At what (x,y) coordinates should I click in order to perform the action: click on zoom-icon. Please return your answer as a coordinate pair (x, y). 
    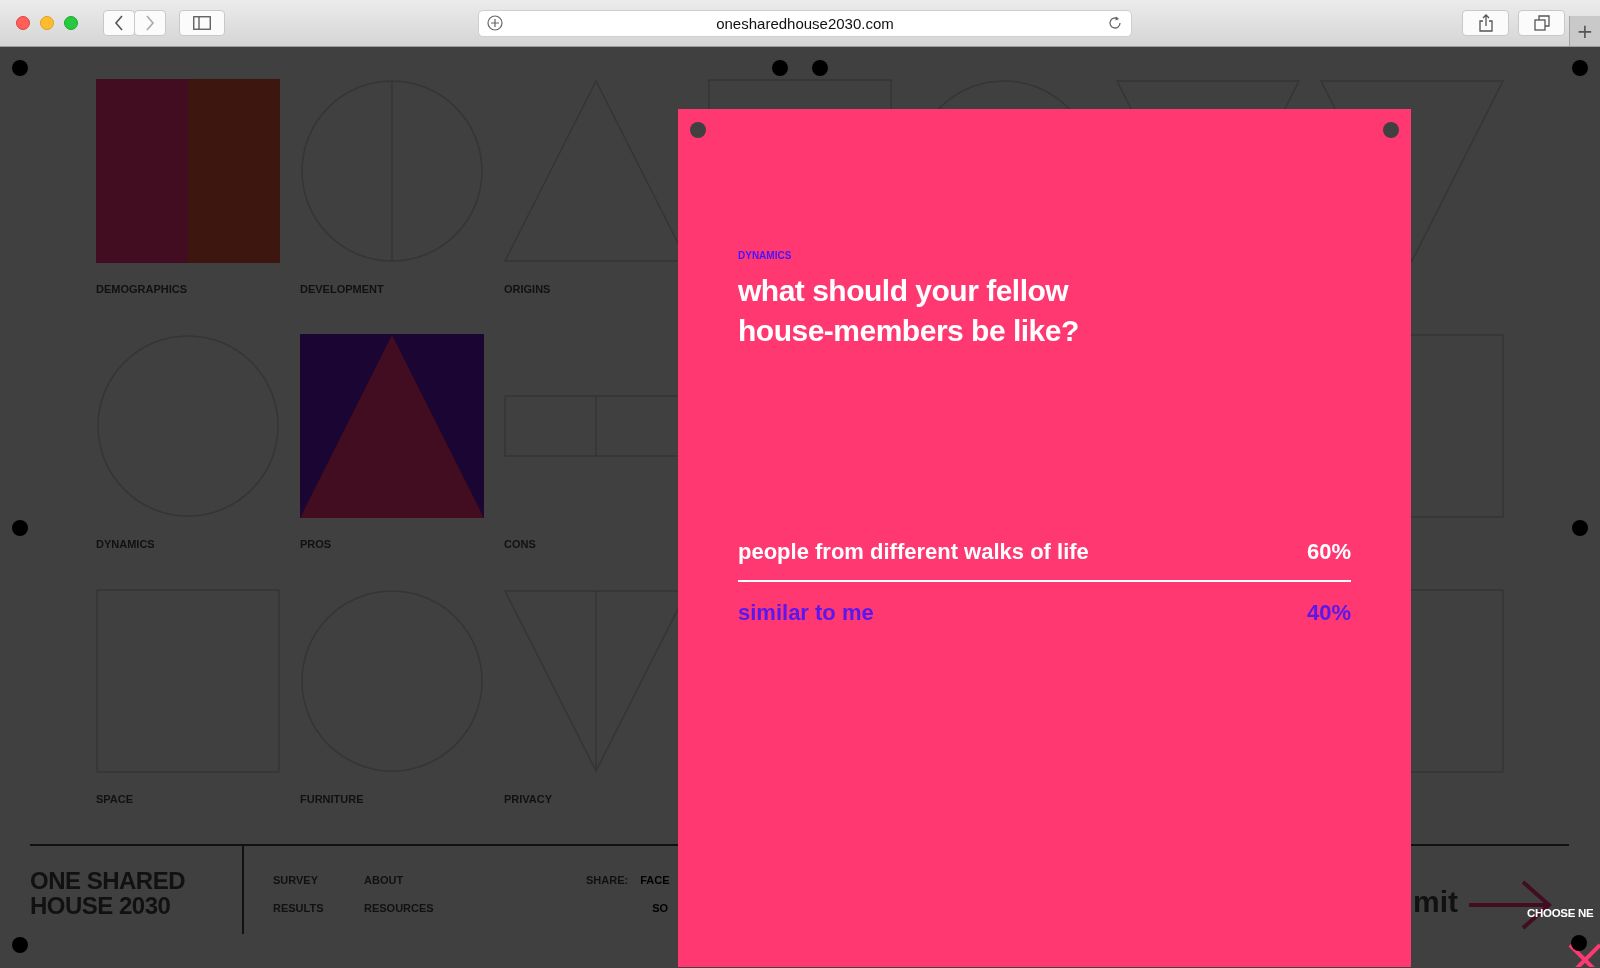
    Looking at the image, I should click on (71, 23).